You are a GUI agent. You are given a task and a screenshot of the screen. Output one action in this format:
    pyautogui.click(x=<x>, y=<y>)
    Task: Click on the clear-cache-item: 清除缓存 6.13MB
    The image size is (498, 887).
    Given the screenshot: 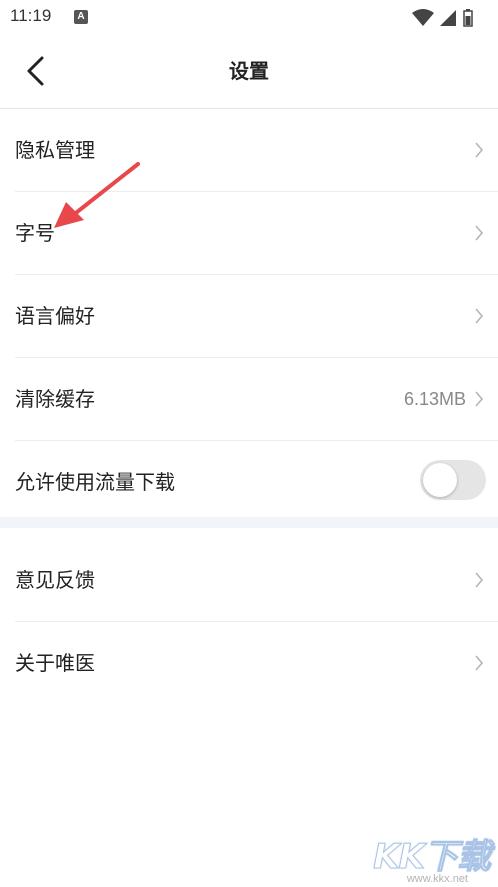 What is the action you would take?
    pyautogui.click(x=256, y=399)
    